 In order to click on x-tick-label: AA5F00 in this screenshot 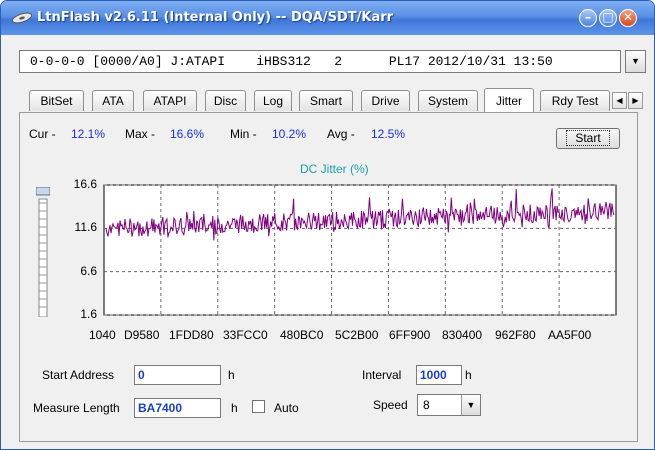, I will do `click(570, 335)`.